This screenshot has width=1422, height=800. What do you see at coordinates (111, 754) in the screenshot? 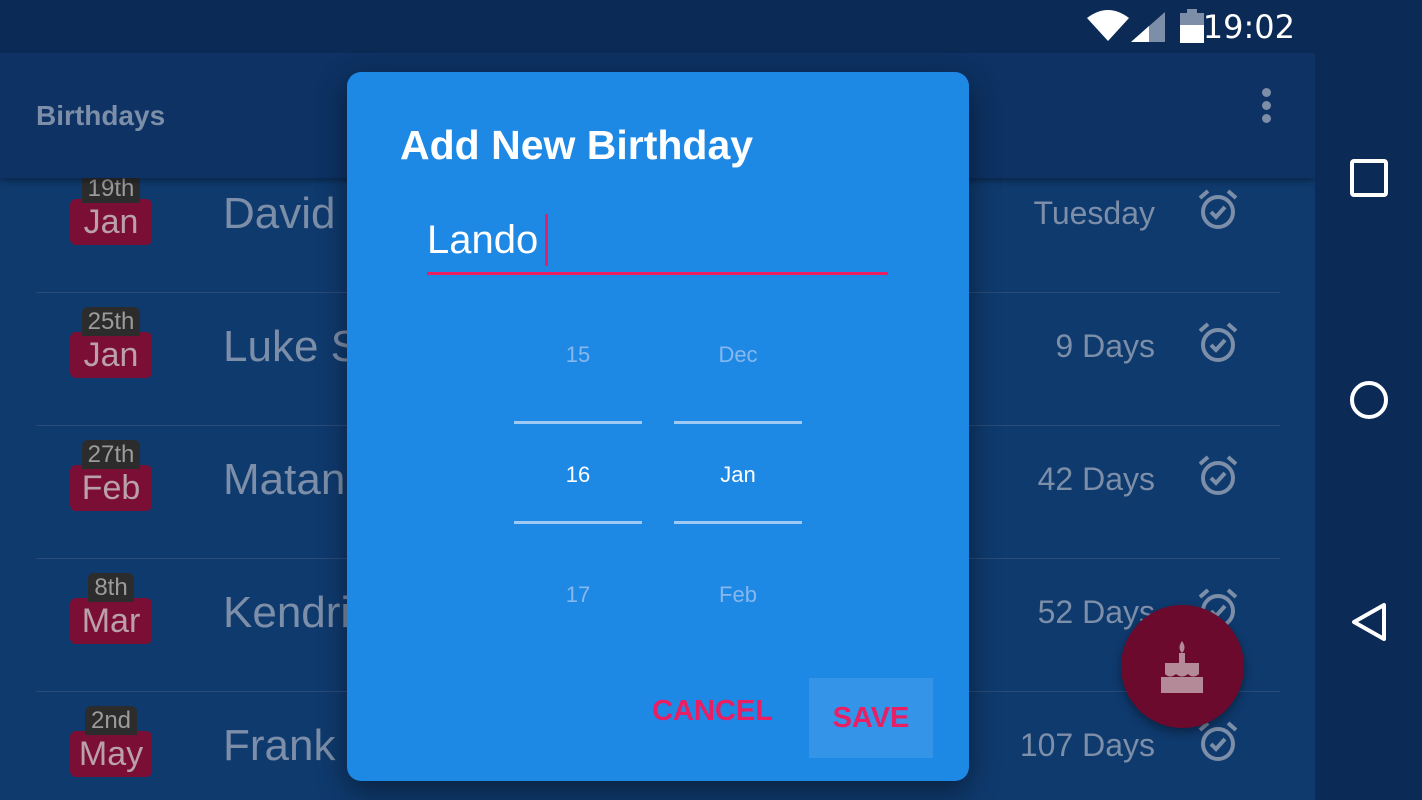
I see `date-month: May` at bounding box center [111, 754].